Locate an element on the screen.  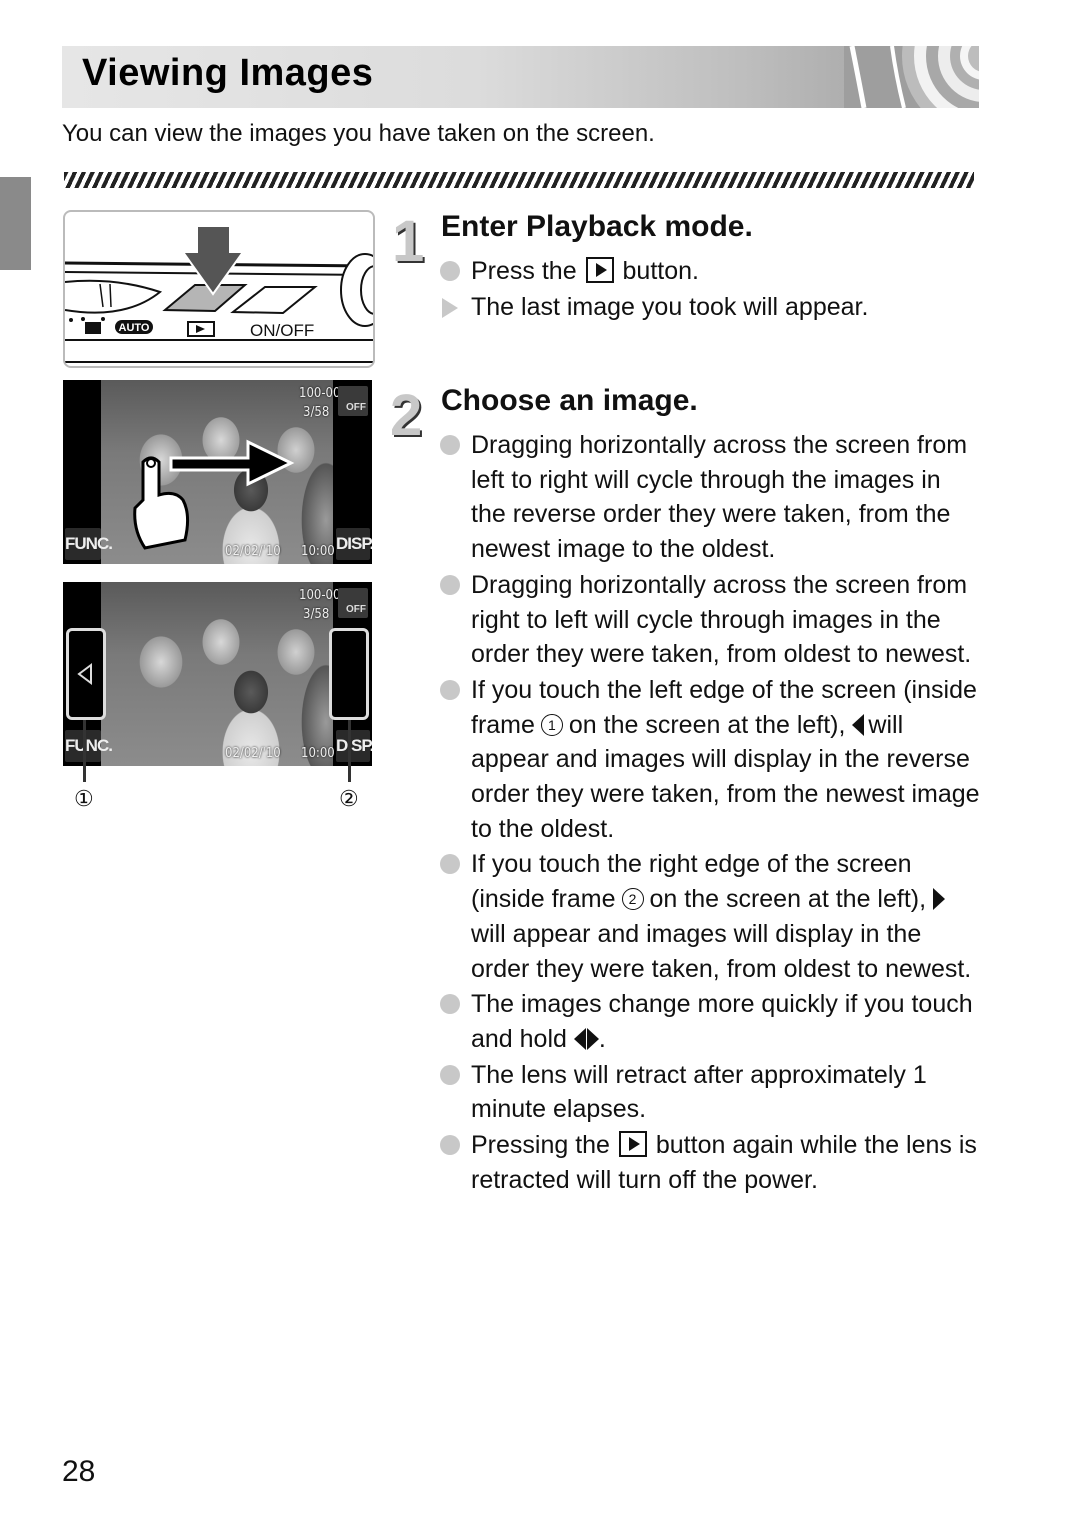
camera-body-drawing: AUTO ON/OFF is located at coordinates (219, 294).